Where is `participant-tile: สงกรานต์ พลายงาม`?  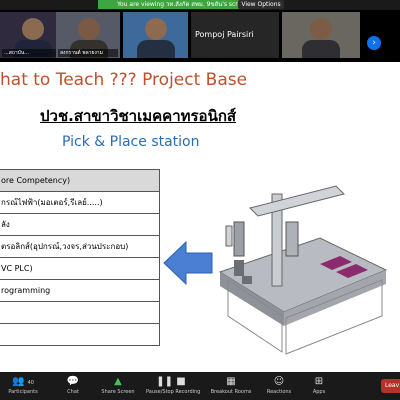
participant-tile: สงกรานต์ พลายงาม is located at coordinates (88, 35).